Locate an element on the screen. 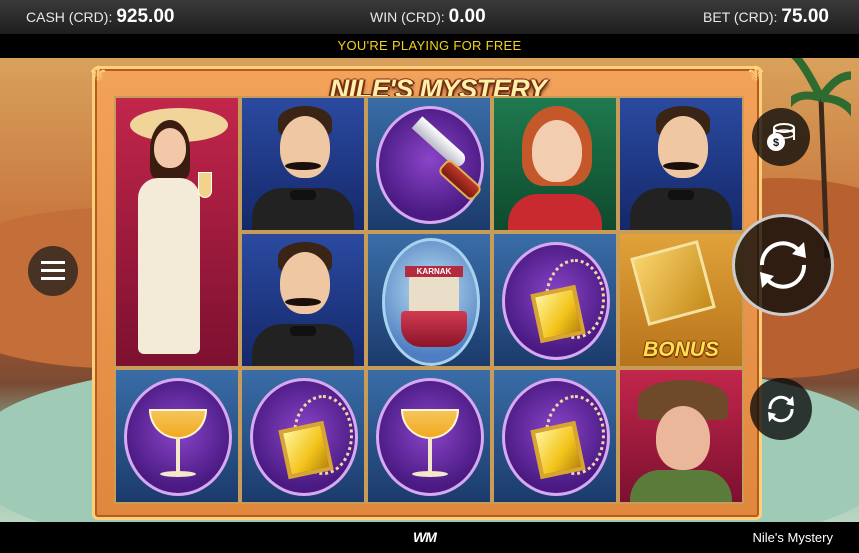 This screenshot has width=859, height=553. provider-logo: WM is located at coordinates (425, 537).